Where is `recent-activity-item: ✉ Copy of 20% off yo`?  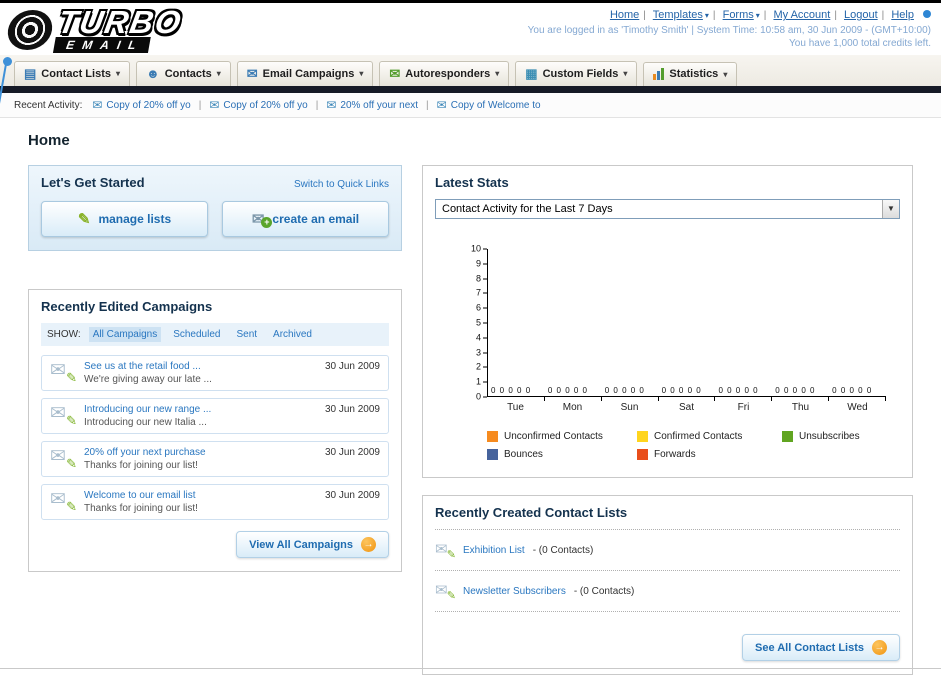
recent-activity-item: ✉ Copy of 20% off yo is located at coordinates (258, 105).